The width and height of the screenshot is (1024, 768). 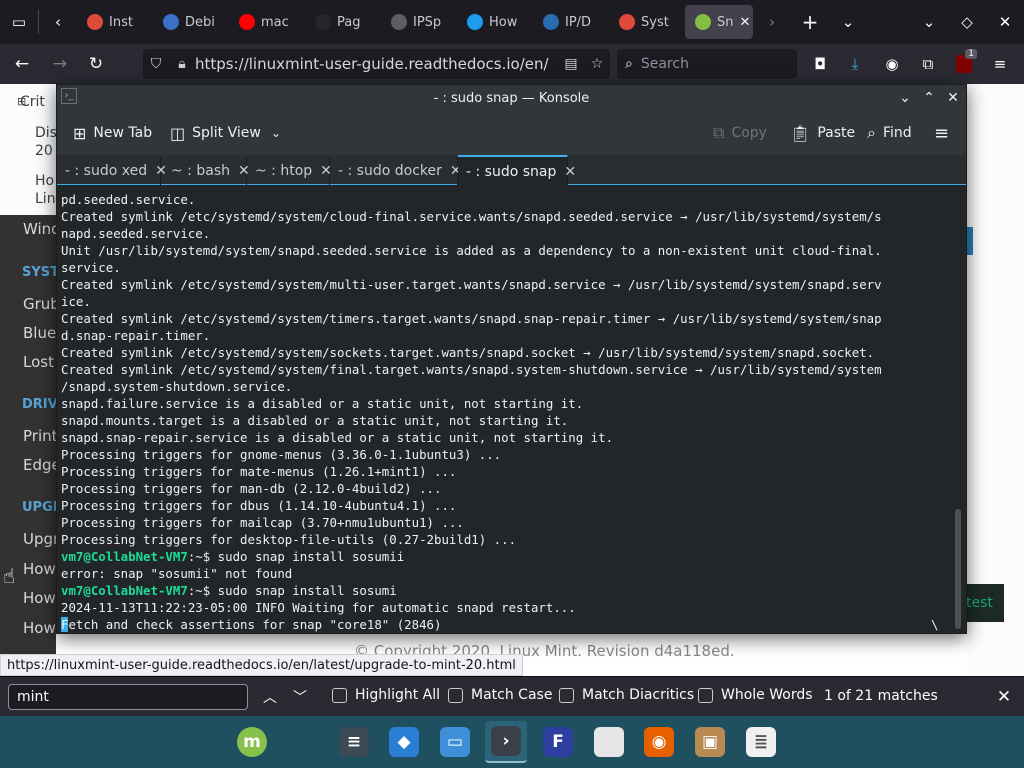 What do you see at coordinates (69, 96) in the screenshot?
I see `konsole-app-icon: ›_` at bounding box center [69, 96].